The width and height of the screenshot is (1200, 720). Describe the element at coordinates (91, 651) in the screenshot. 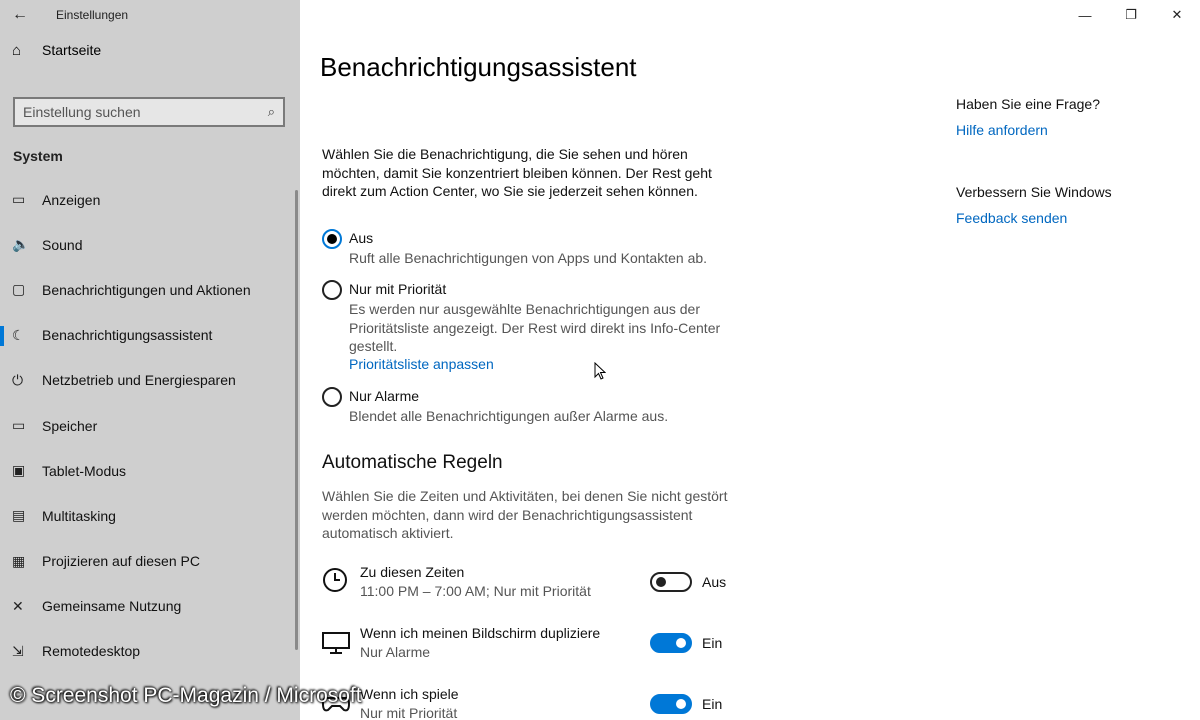

I see `sidebar-item-label: Remotedesktop` at that location.